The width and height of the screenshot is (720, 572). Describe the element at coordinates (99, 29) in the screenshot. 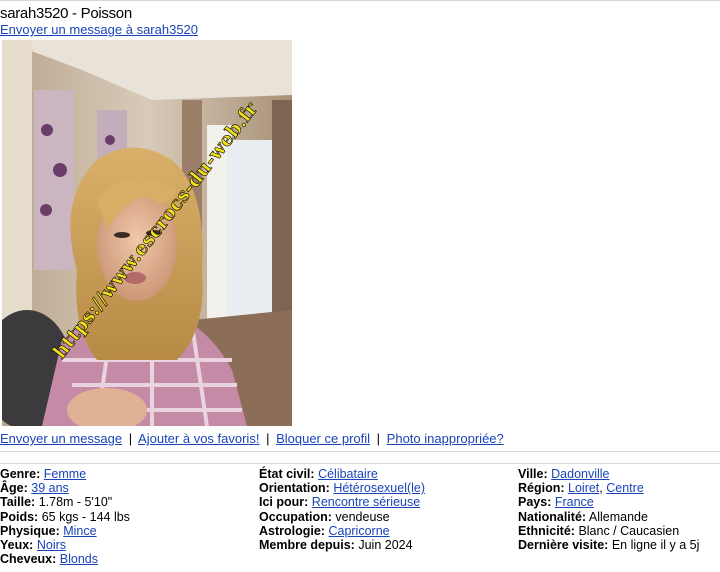

I see `send-message-link: Envoyer un message à sarah3520` at that location.